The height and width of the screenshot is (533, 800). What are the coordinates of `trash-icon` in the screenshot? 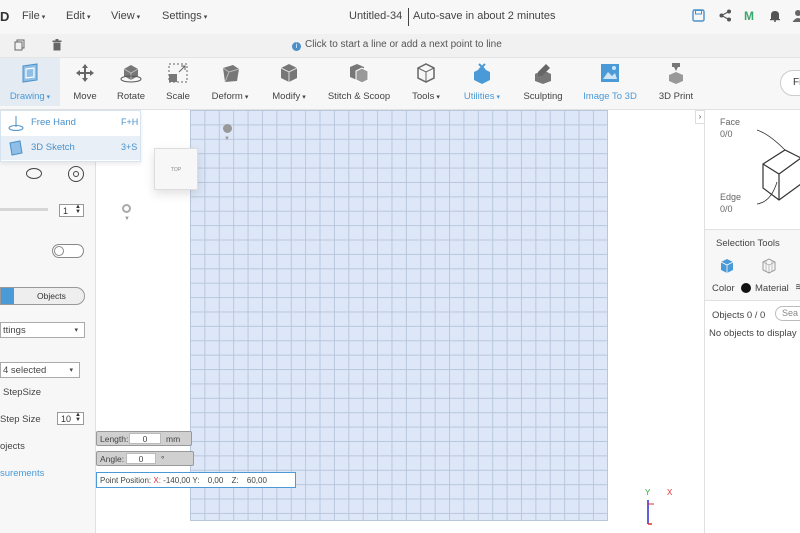 It's located at (57, 46).